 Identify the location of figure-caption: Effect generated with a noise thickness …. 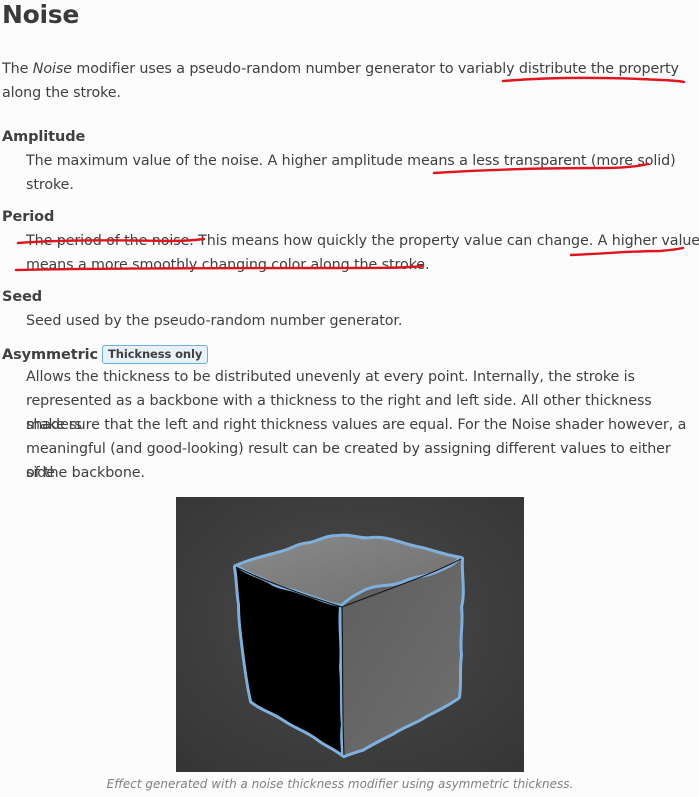
(340, 784).